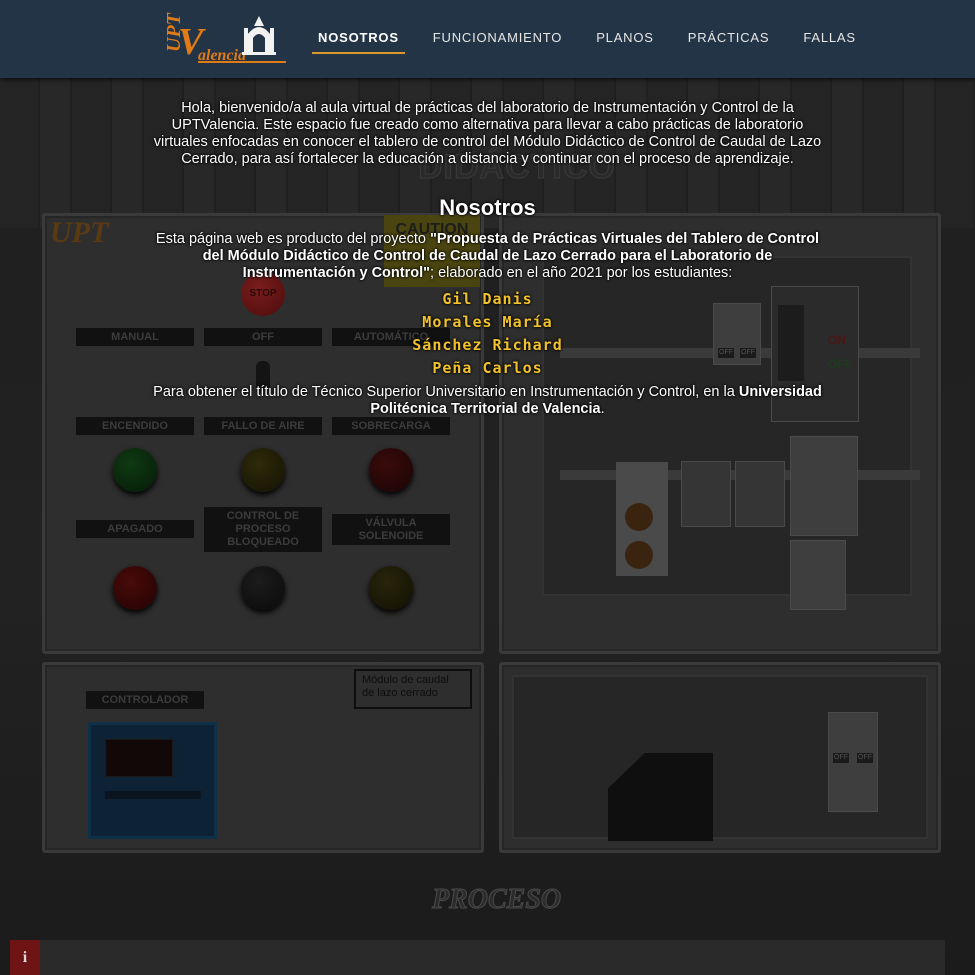 This screenshot has width=975, height=975. I want to click on upt-valencia-logo: UPT V alencia, so click(224, 38).